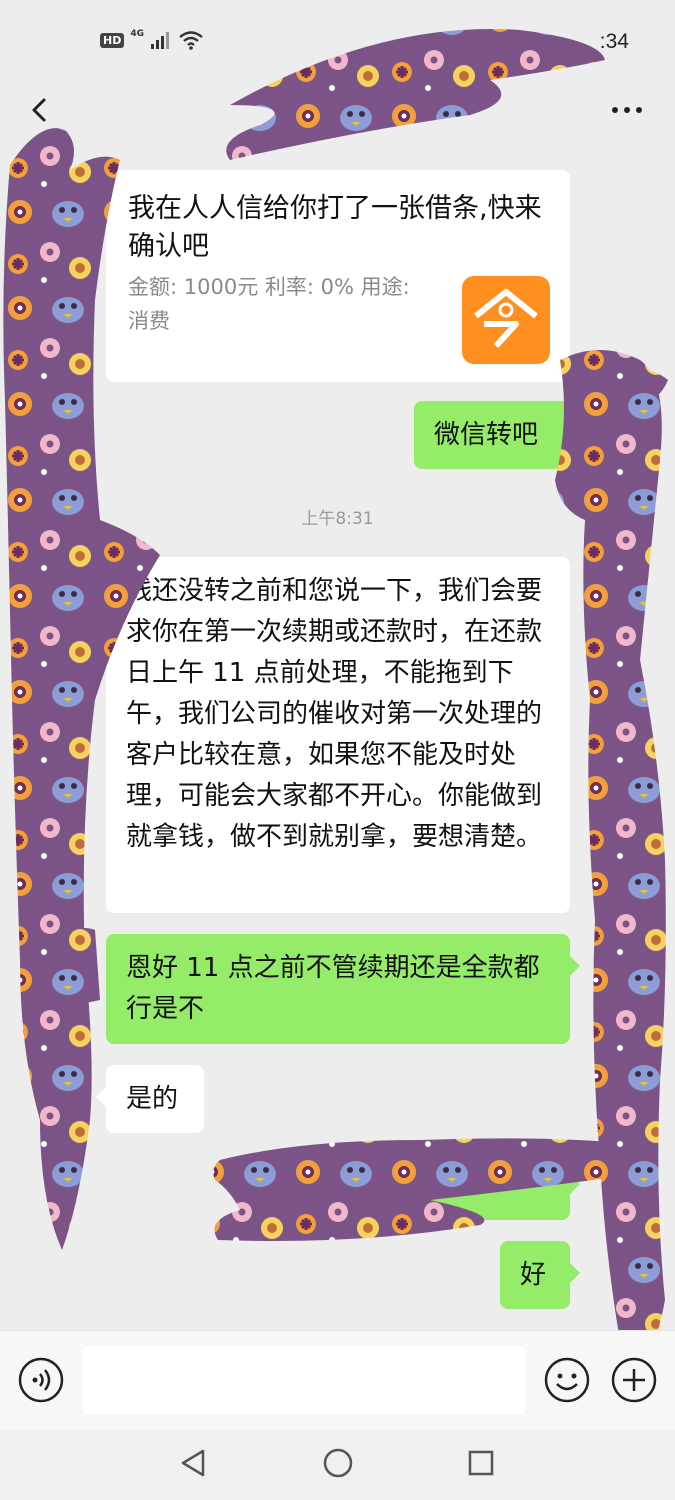  I want to click on message-text-input, so click(304, 1380).